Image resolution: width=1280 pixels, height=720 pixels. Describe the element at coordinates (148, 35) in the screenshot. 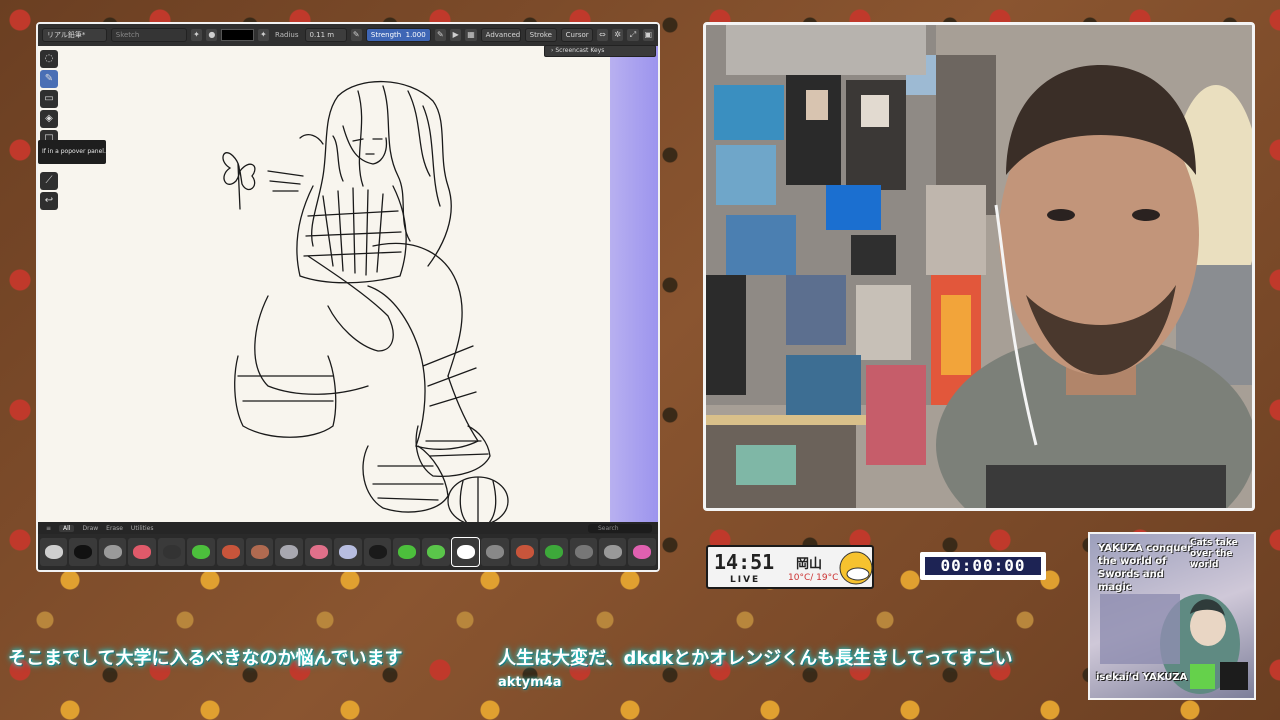

I see `layer-field: Sketch` at that location.